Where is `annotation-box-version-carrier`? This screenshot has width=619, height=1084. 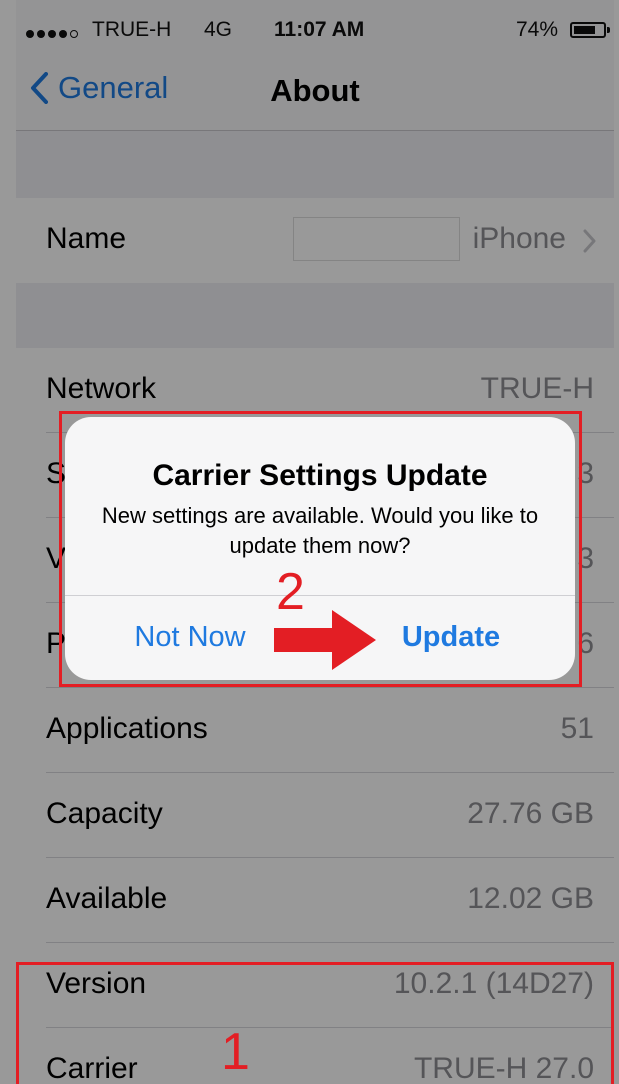
annotation-box-version-carrier is located at coordinates (315, 1023).